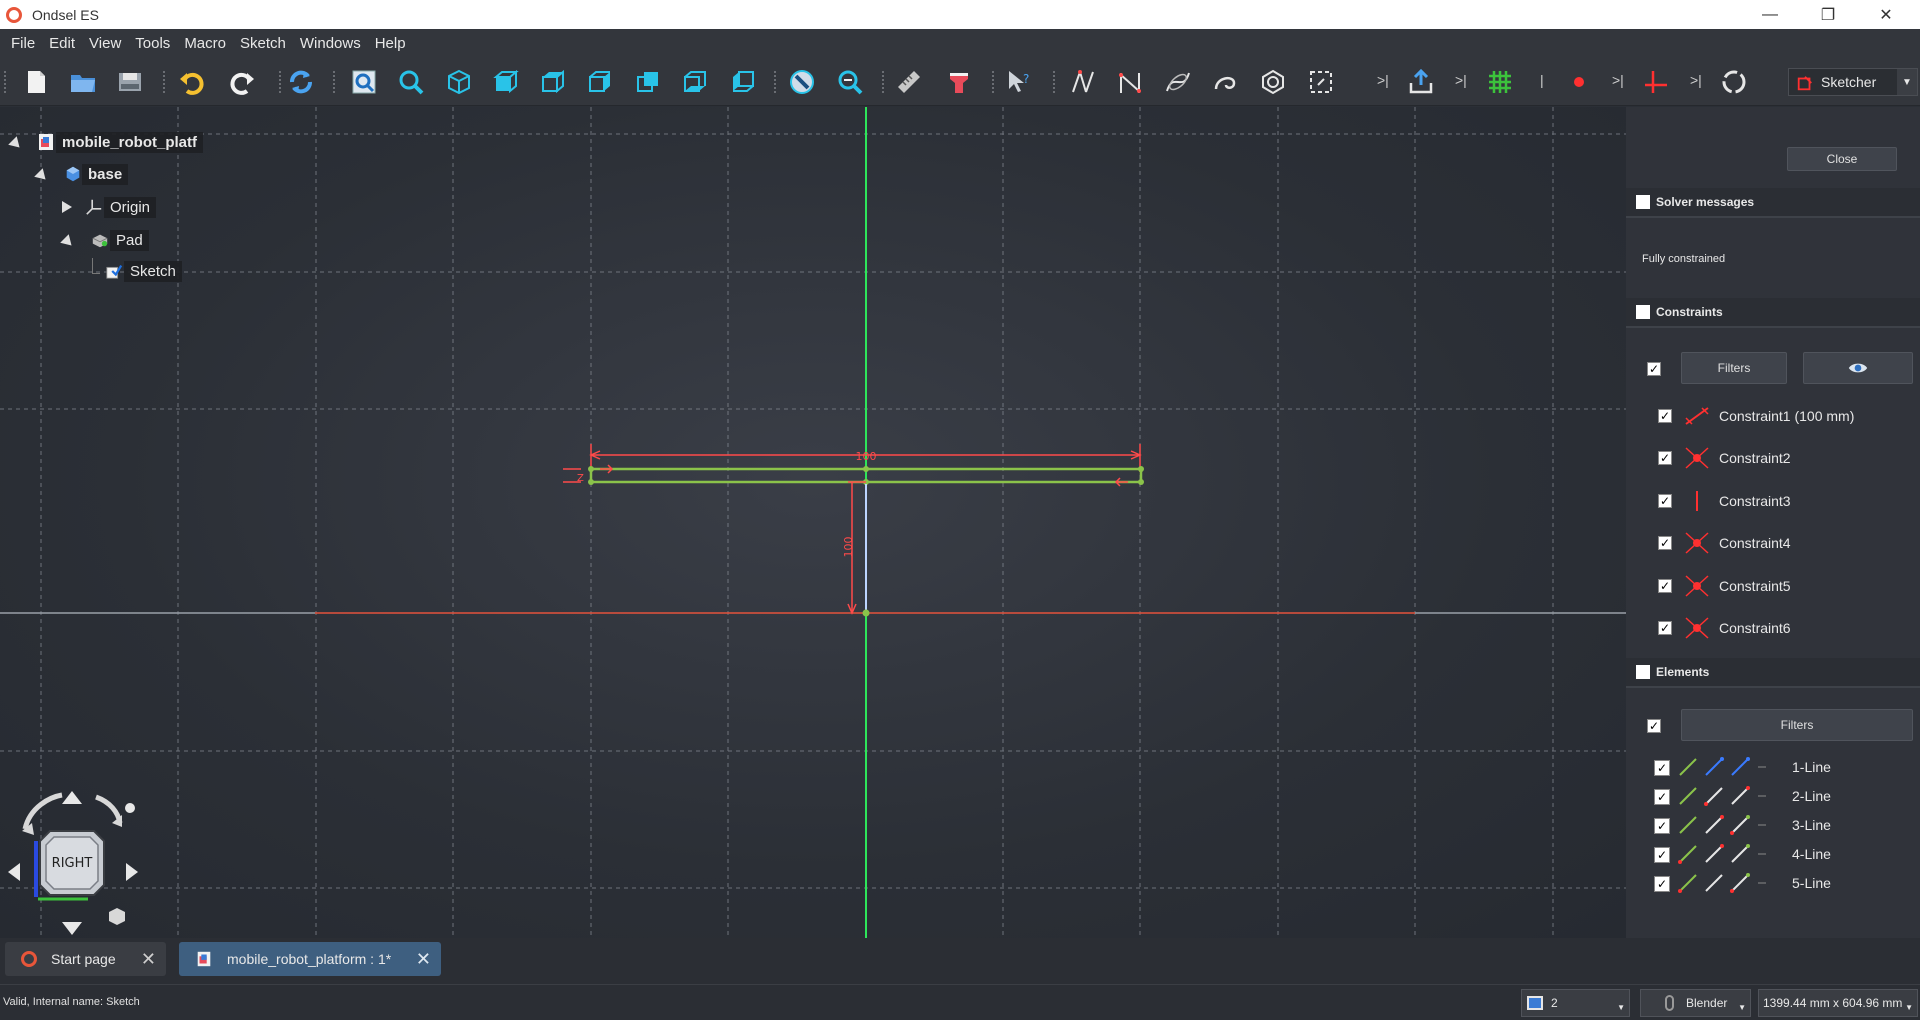 This screenshot has width=1920, height=1020. What do you see at coordinates (62, 43) in the screenshot?
I see `menu-edit: Edit` at bounding box center [62, 43].